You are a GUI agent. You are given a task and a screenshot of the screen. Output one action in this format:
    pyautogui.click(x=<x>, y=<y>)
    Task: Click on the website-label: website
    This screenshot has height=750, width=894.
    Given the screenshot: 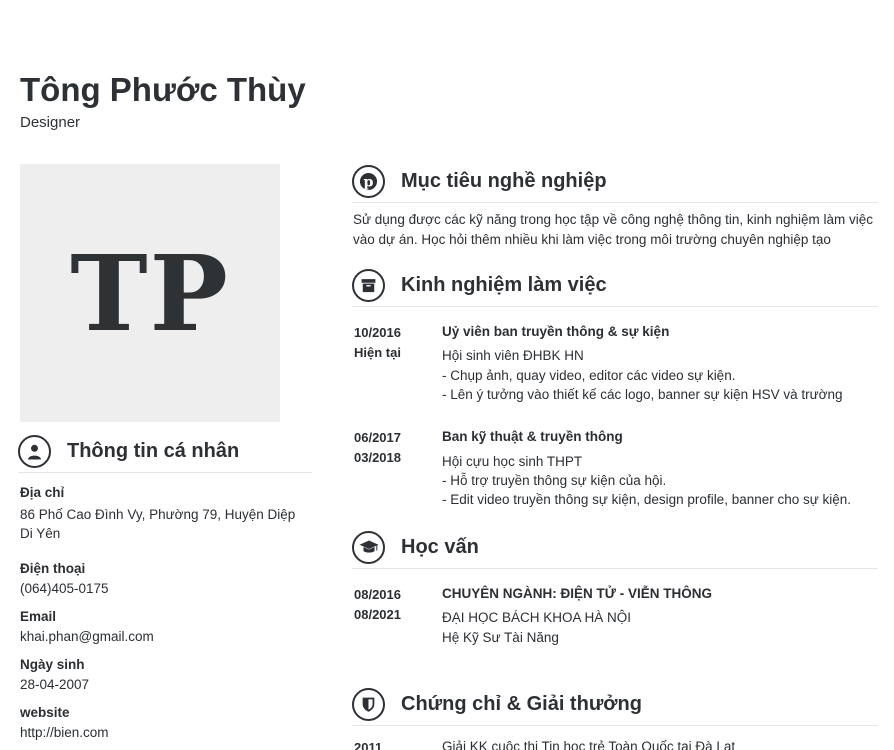 What is the action you would take?
    pyautogui.click(x=45, y=712)
    